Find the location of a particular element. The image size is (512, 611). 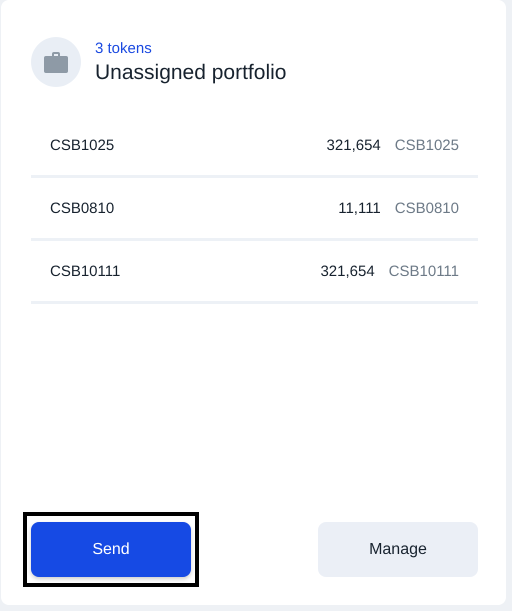

portfolio-title: Unassigned portfolio is located at coordinates (190, 72).